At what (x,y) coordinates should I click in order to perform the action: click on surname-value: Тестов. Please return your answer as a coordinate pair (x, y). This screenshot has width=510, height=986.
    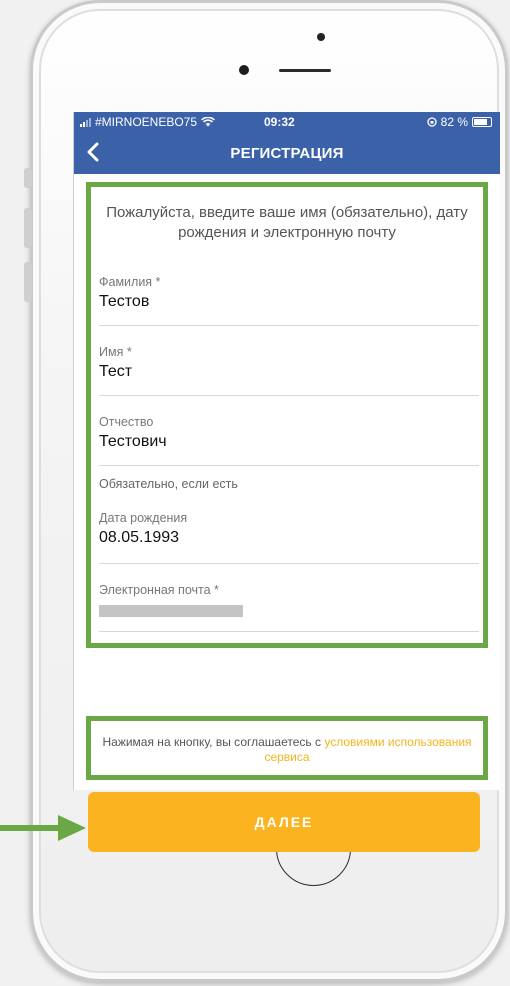
    Looking at the image, I should click on (289, 302).